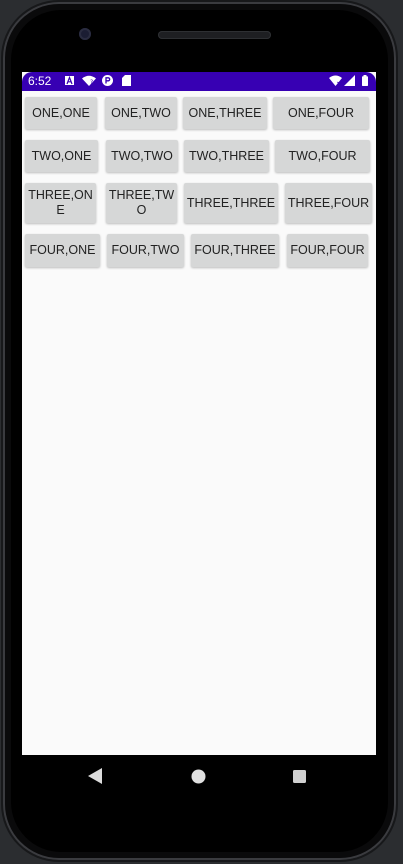  I want to click on navigation-bar, so click(196, 776).